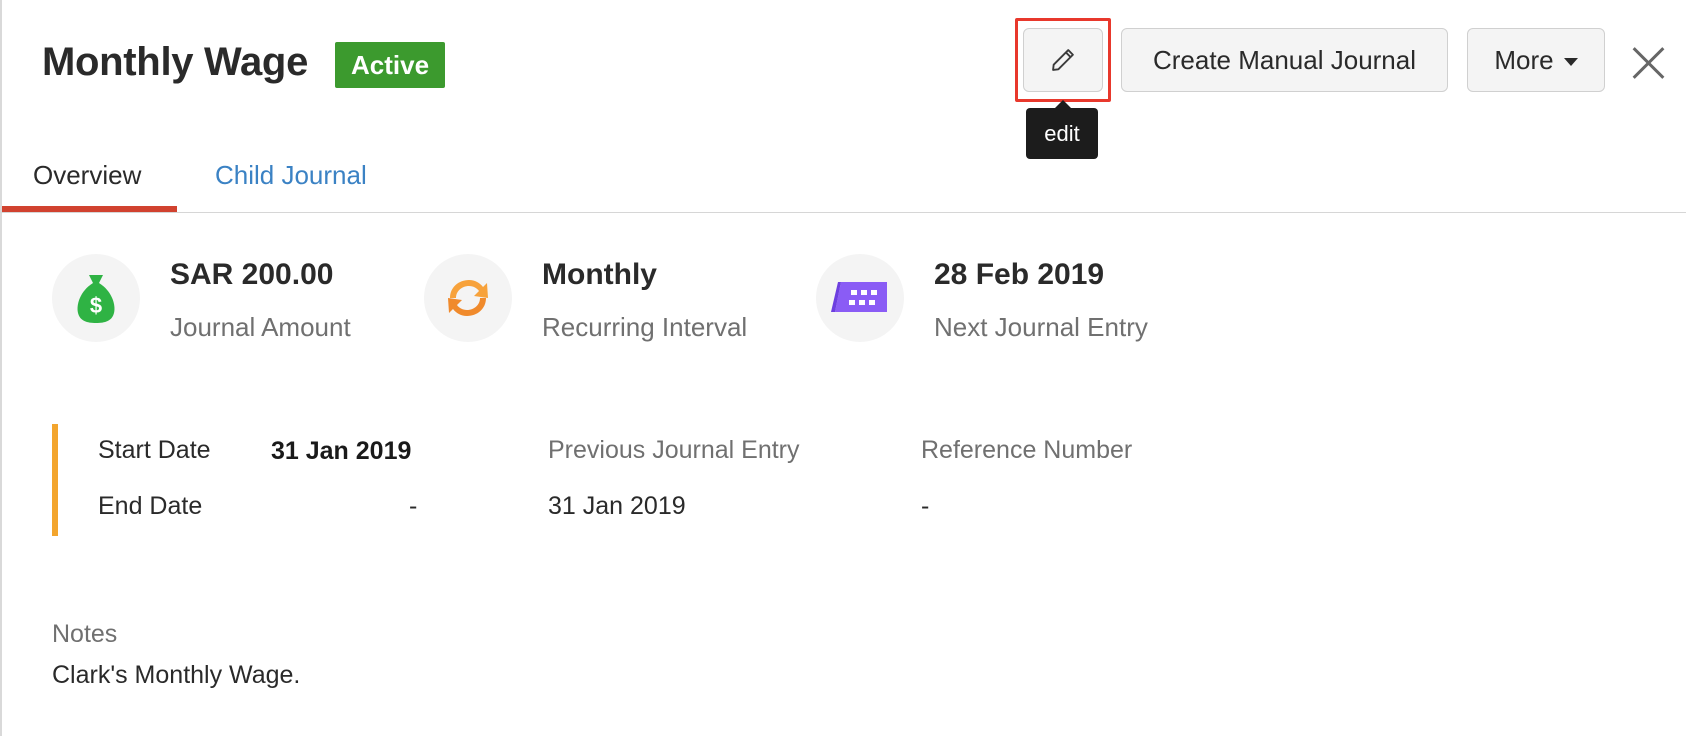 This screenshot has height=736, width=1686. I want to click on end-date-label: End Date, so click(150, 506).